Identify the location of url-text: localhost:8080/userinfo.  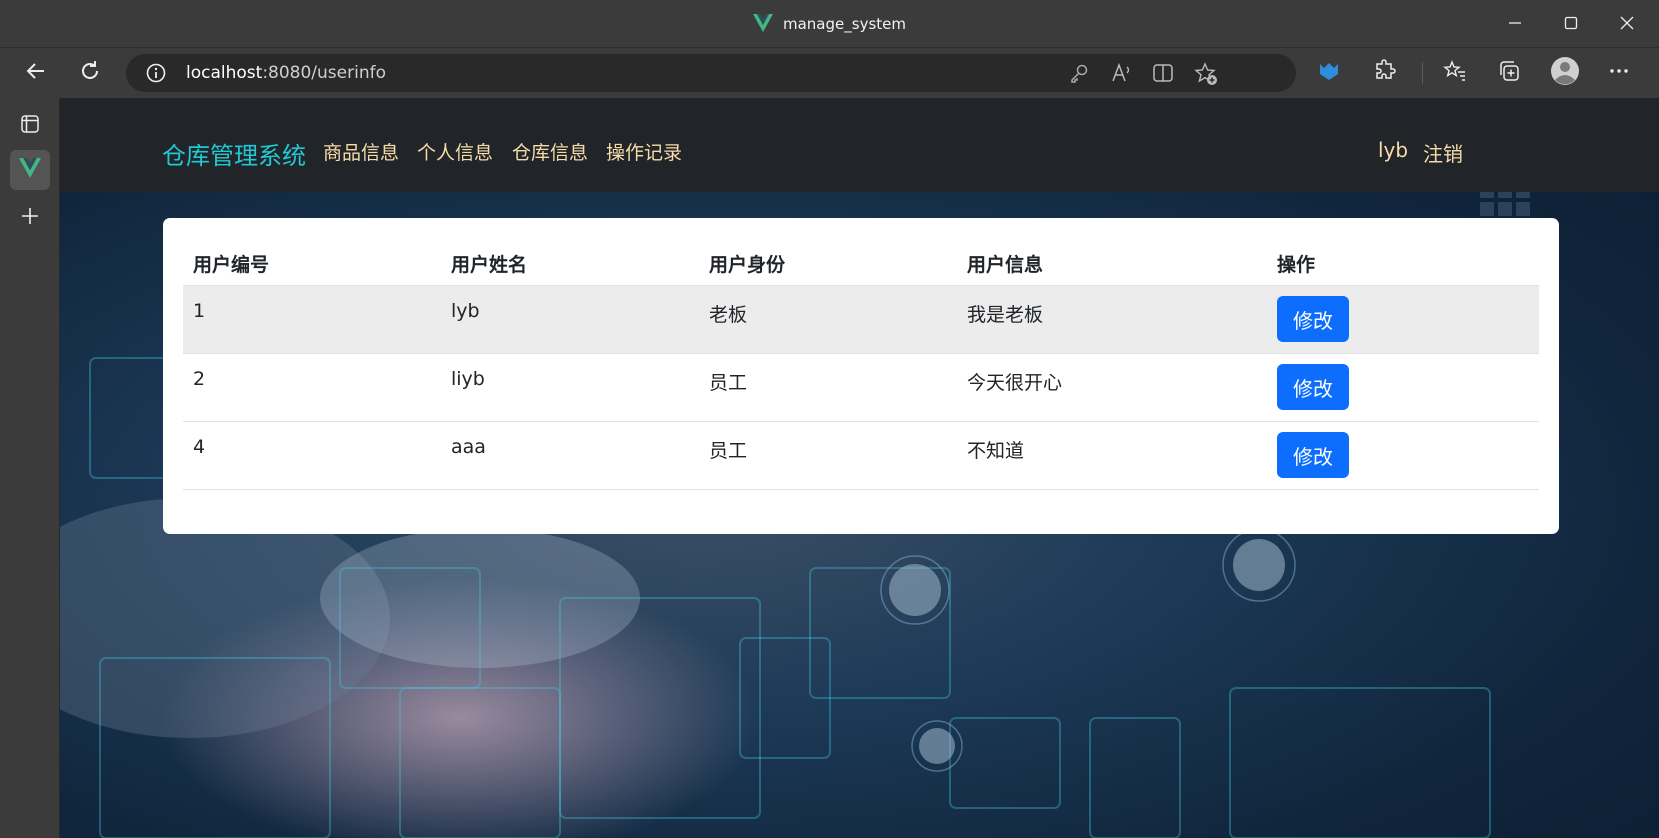
(286, 73).